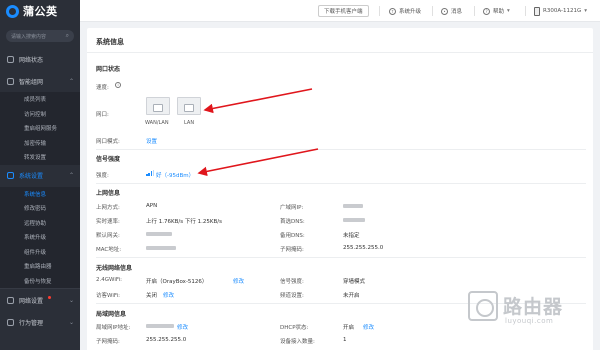 The image size is (600, 350). Describe the element at coordinates (258, 101) in the screenshot. I see `arrow-to-ports` at that location.